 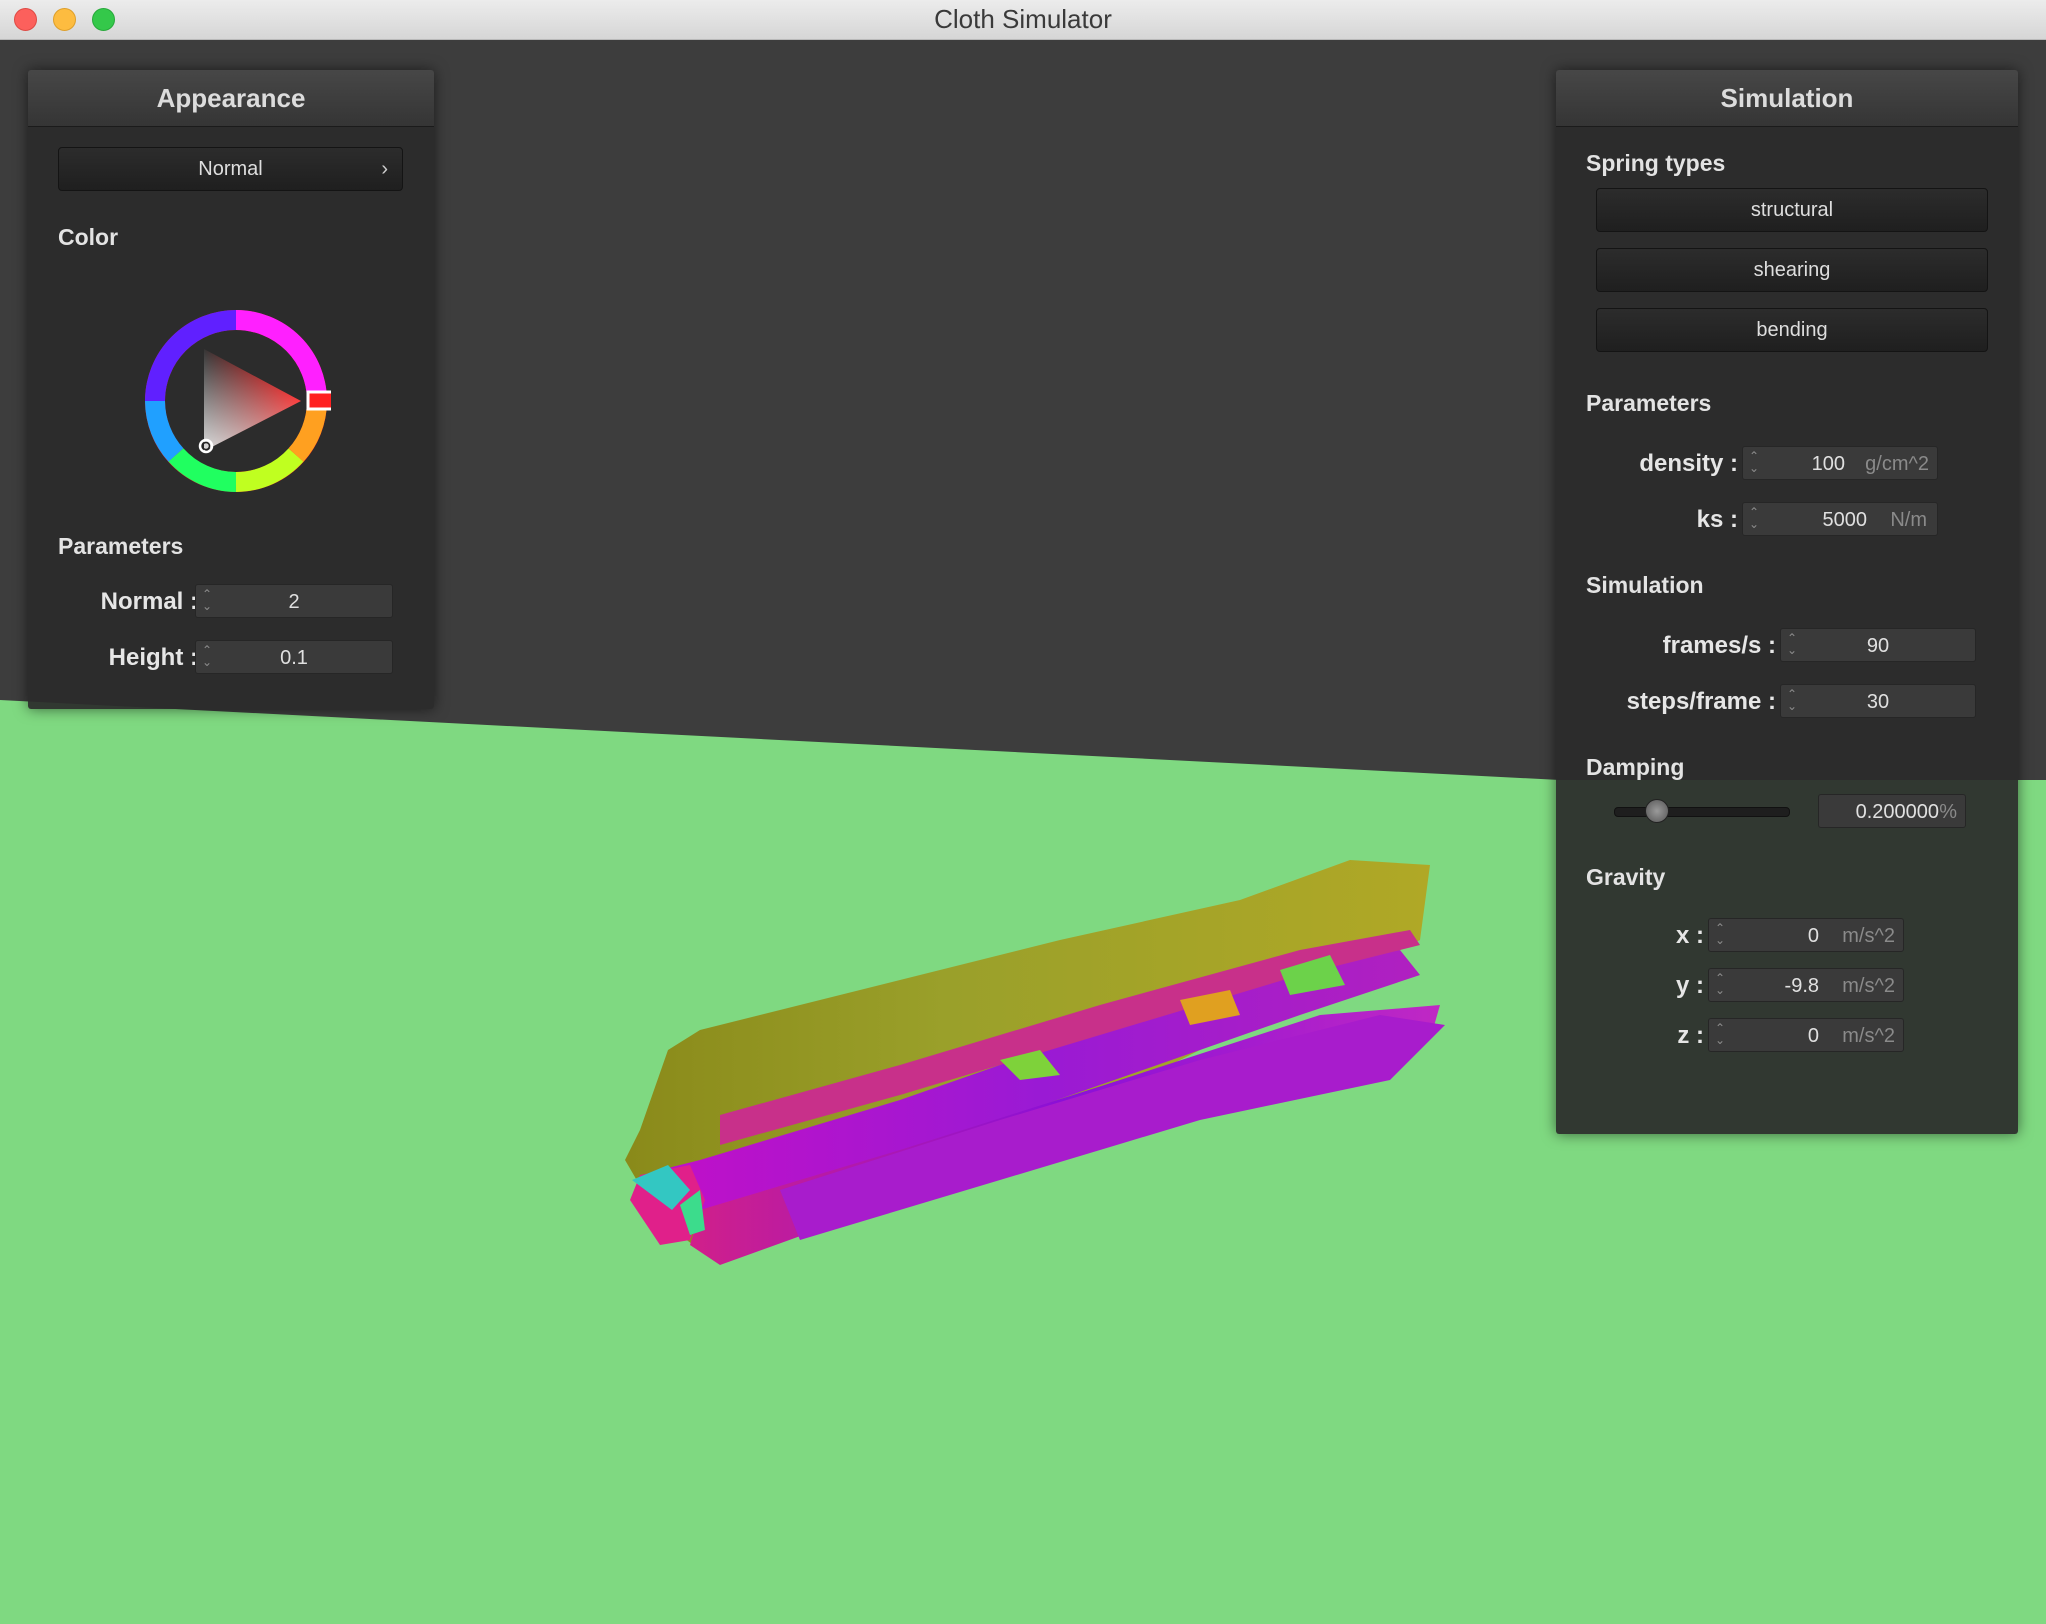 I want to click on gravity-z-label: z :, so click(x=1690, y=1035).